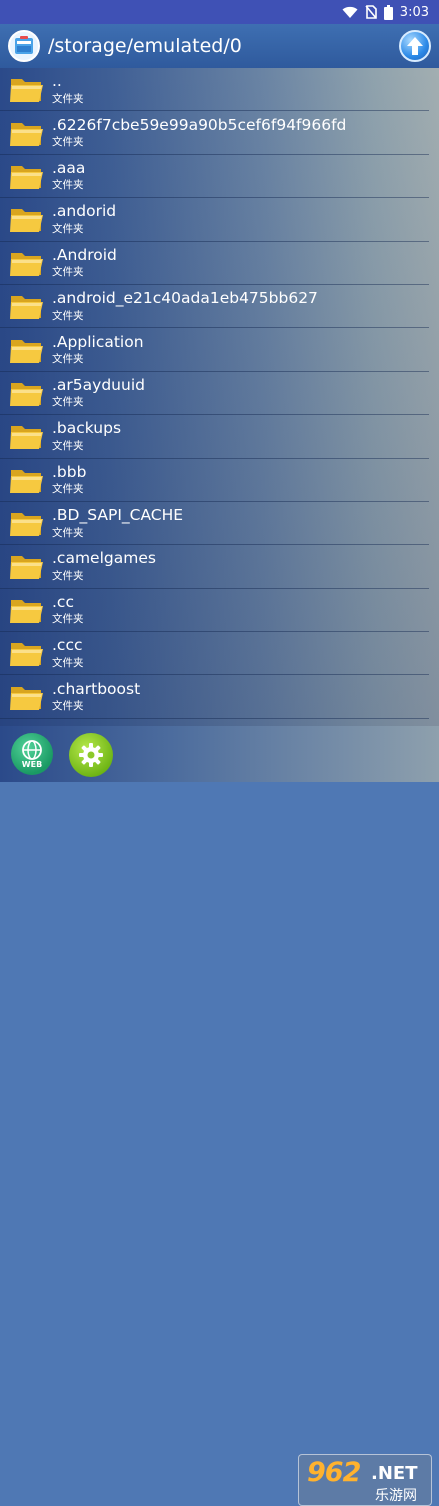 Image resolution: width=439 pixels, height=1506 pixels. What do you see at coordinates (98, 384) in the screenshot?
I see `file-name: .ar5ayduuid` at bounding box center [98, 384].